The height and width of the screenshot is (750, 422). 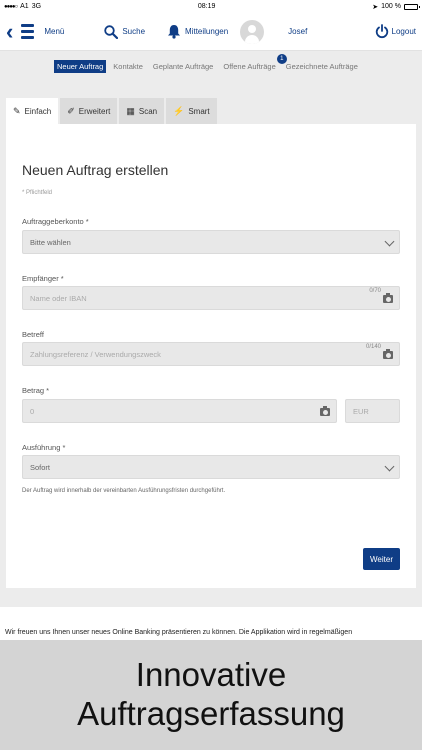 I want to click on avatar-head, so click(x=252, y=28).